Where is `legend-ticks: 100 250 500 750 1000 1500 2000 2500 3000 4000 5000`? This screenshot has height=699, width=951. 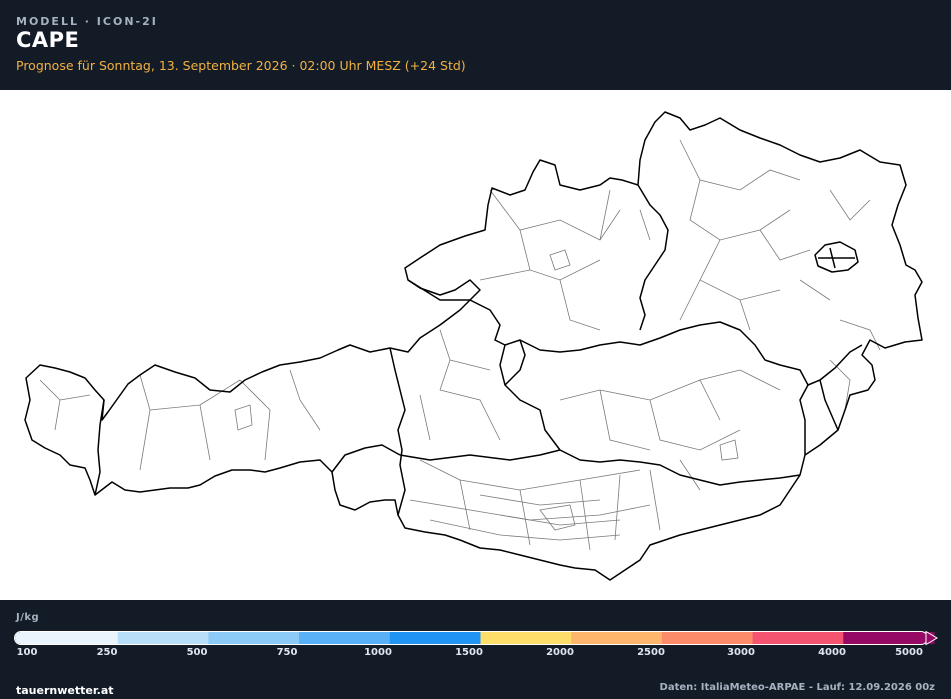 legend-ticks: 100 250 500 750 1000 1500 2000 2500 3000 4000 5000 is located at coordinates (475, 654).